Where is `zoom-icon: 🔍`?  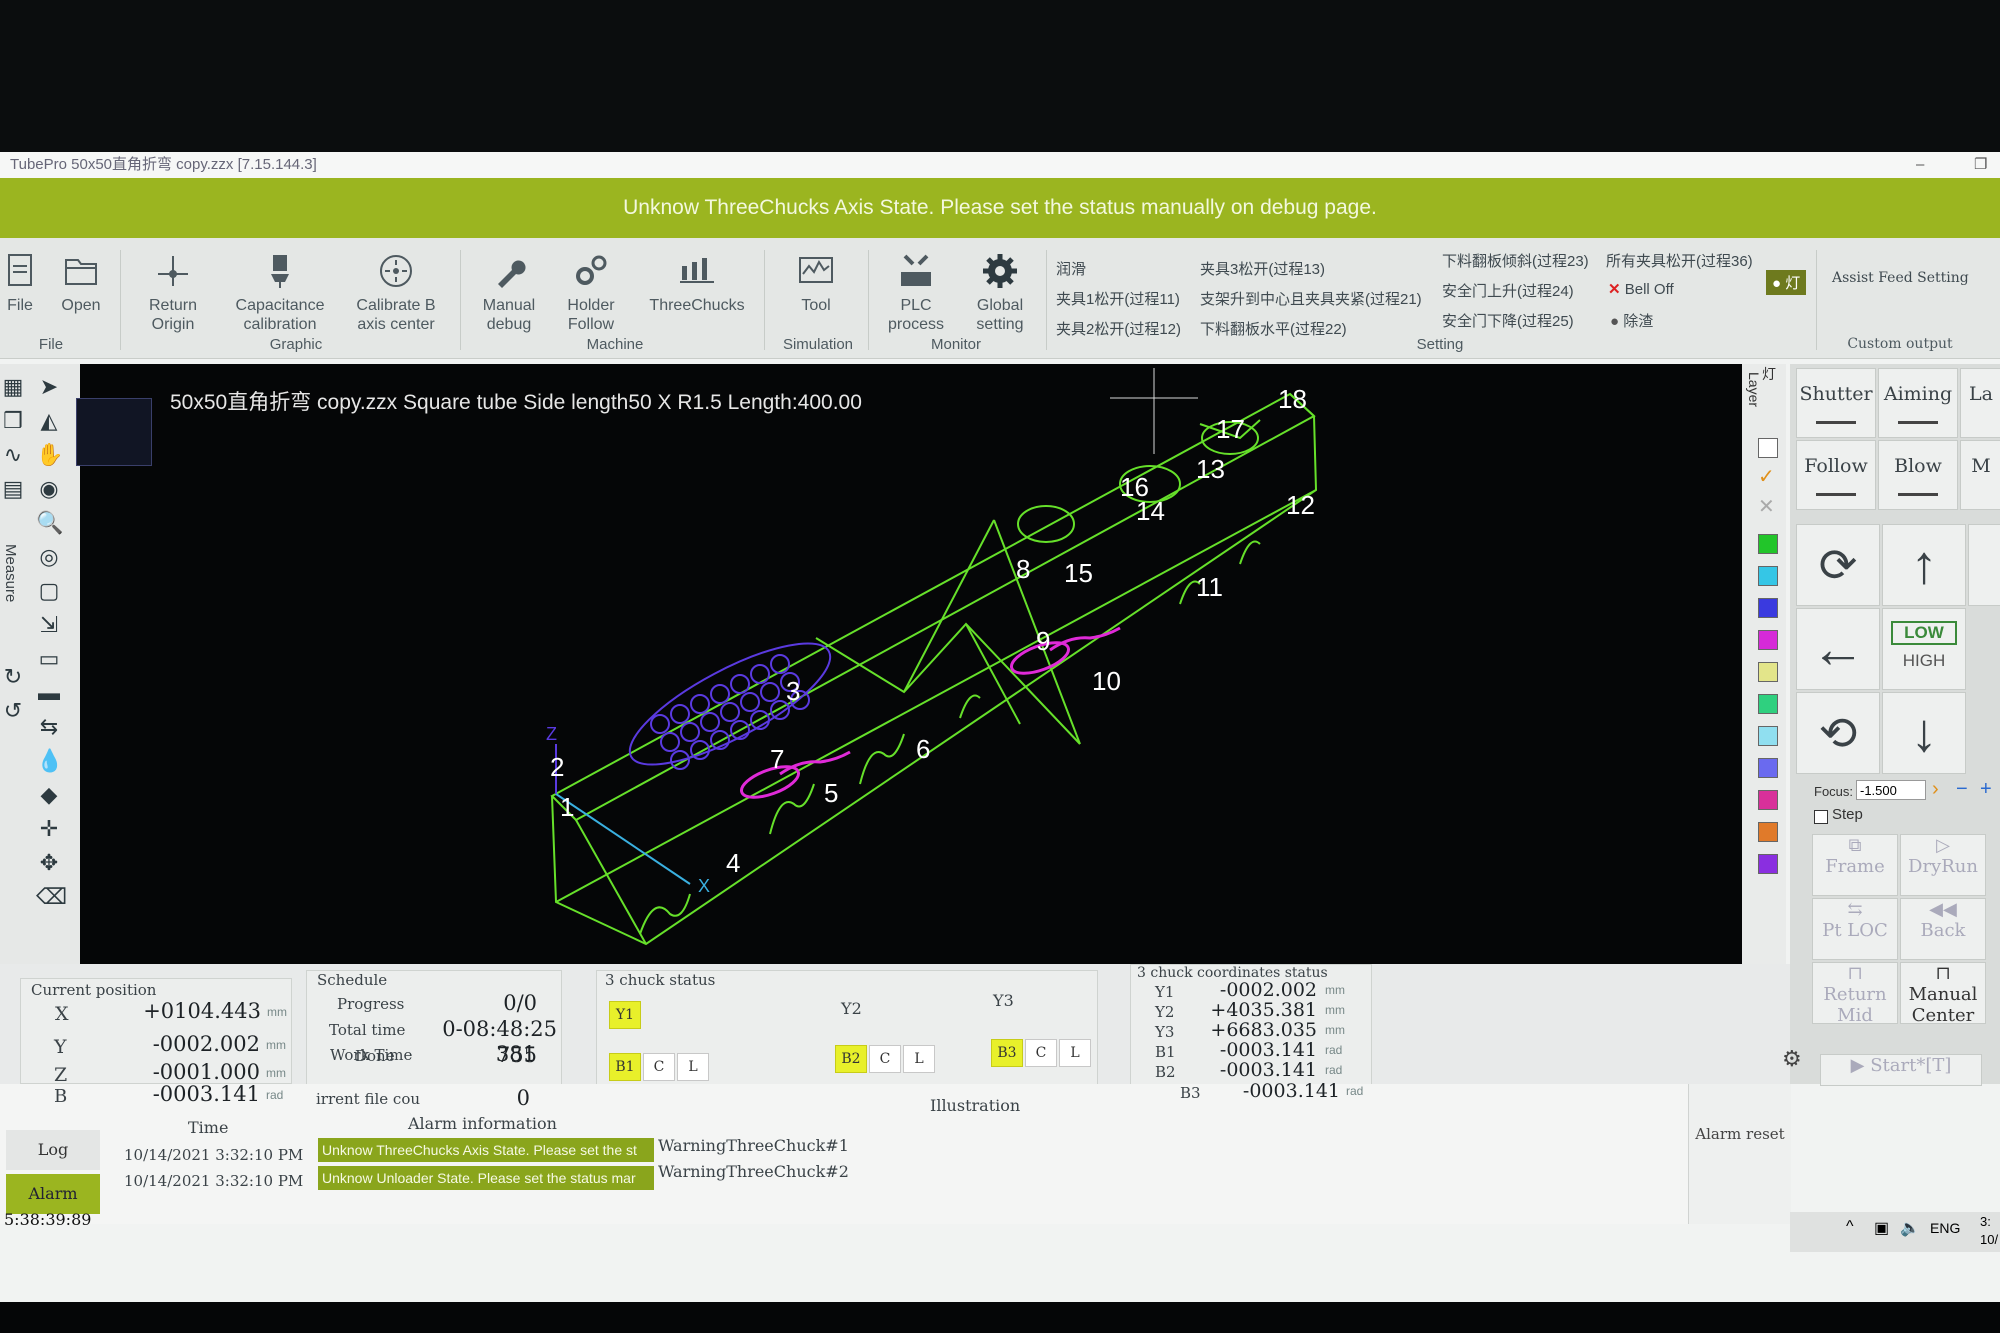 zoom-icon: 🔍 is located at coordinates (49, 523).